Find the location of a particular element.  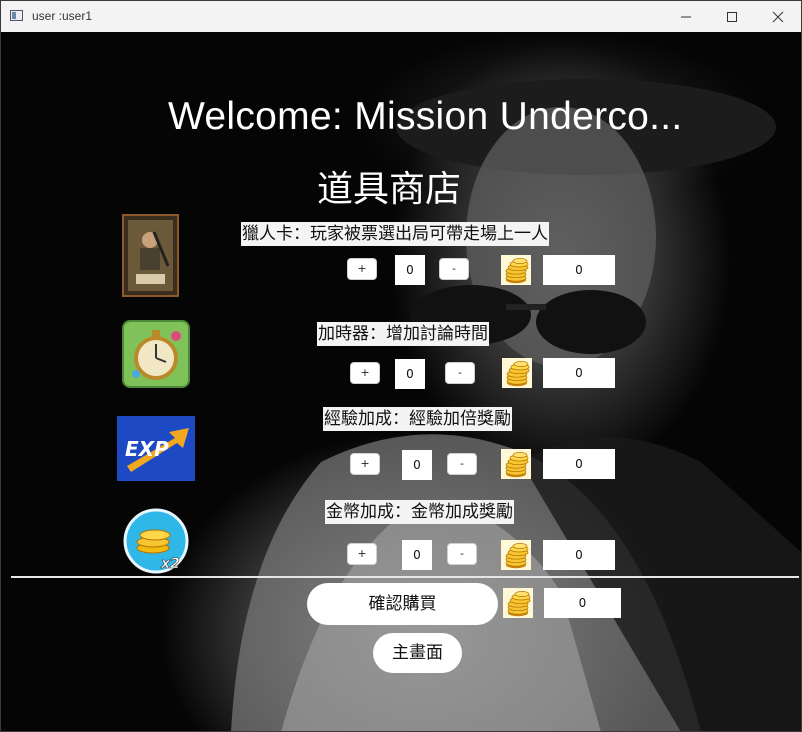

svg-text: EXP is located at coordinates (147, 449).